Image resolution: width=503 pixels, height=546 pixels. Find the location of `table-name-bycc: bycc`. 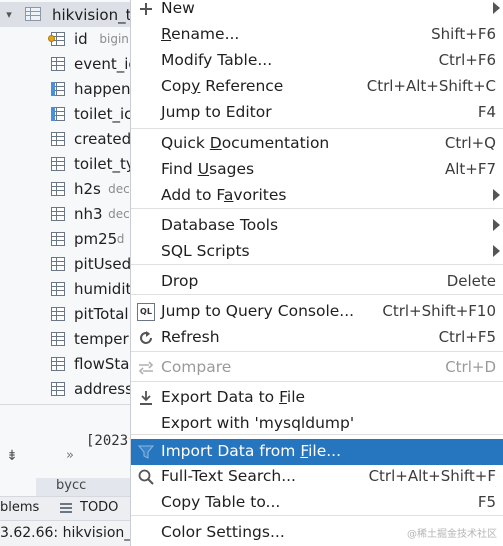

table-name-bycc: bycc is located at coordinates (71, 485).